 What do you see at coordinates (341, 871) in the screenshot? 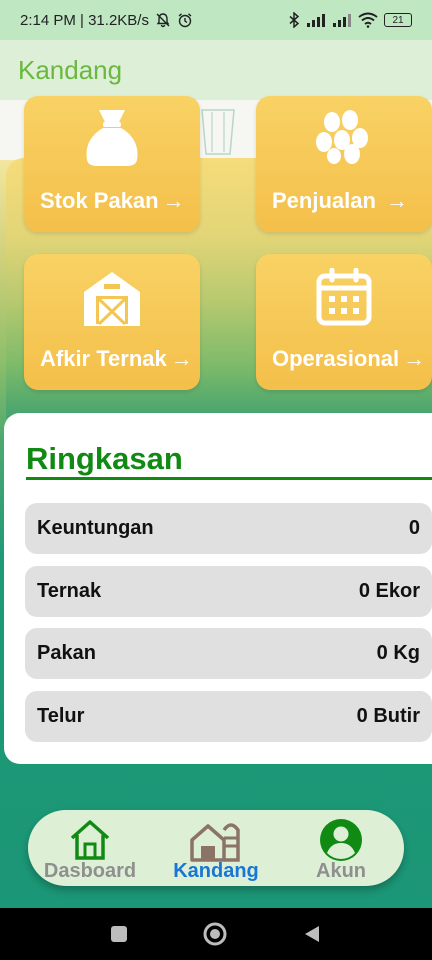
I see `nav-label: Akun` at bounding box center [341, 871].